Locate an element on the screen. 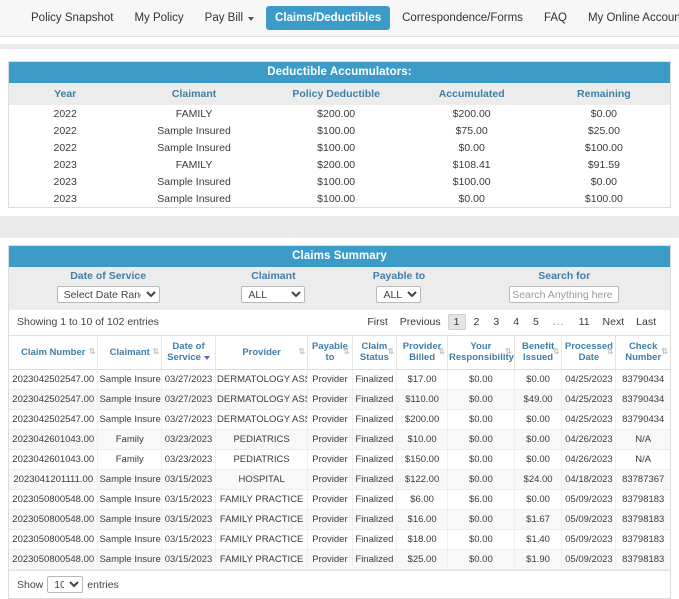  deductible-cell: $91.59 is located at coordinates (603, 164).